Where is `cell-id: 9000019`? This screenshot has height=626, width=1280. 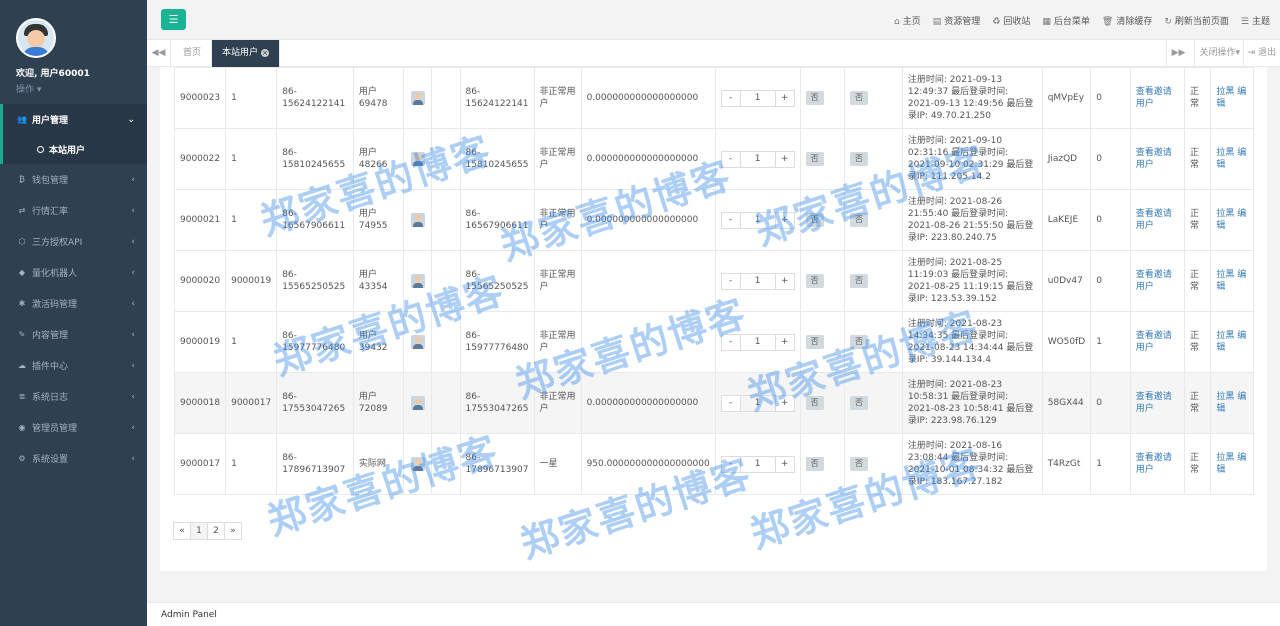 cell-id: 9000019 is located at coordinates (200, 342).